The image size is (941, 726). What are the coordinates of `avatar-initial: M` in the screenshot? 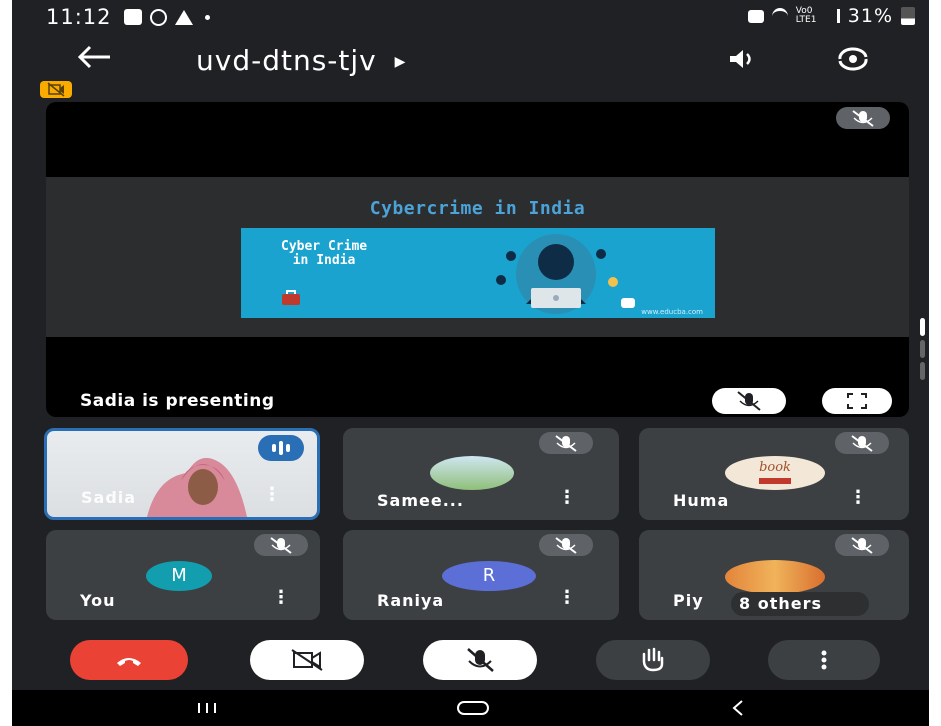 It's located at (179, 576).